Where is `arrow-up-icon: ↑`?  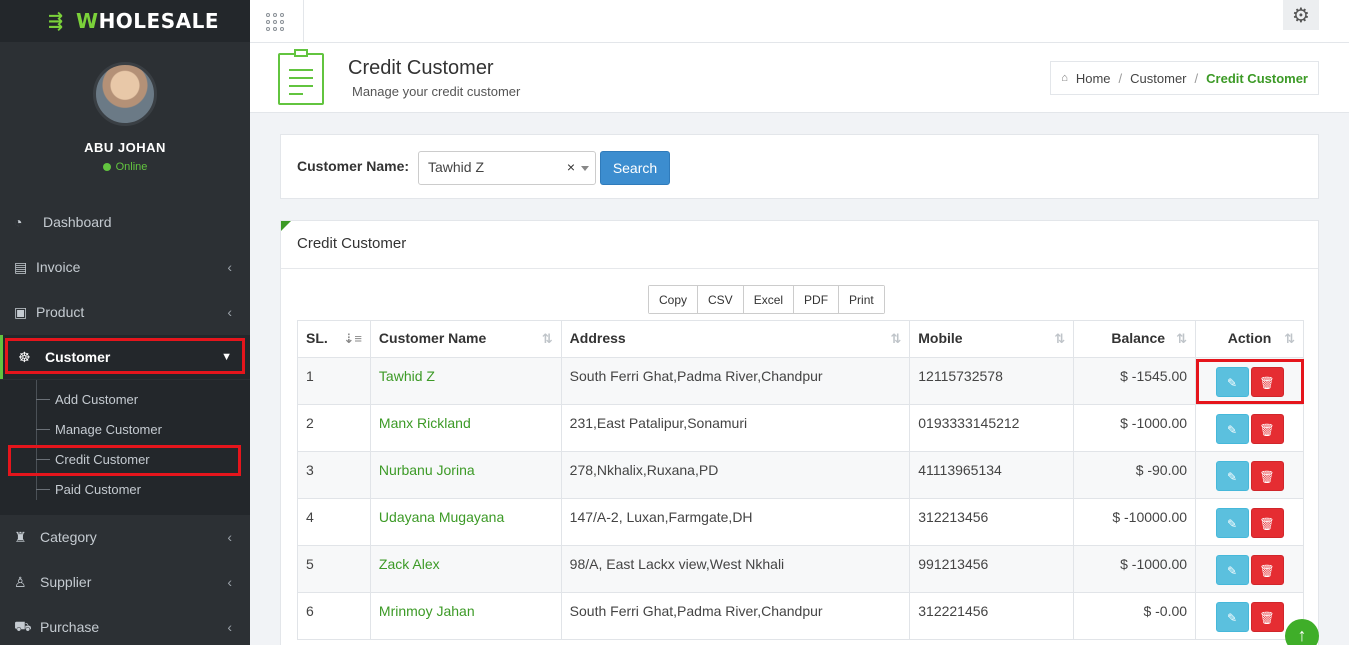 arrow-up-icon: ↑ is located at coordinates (1302, 632).